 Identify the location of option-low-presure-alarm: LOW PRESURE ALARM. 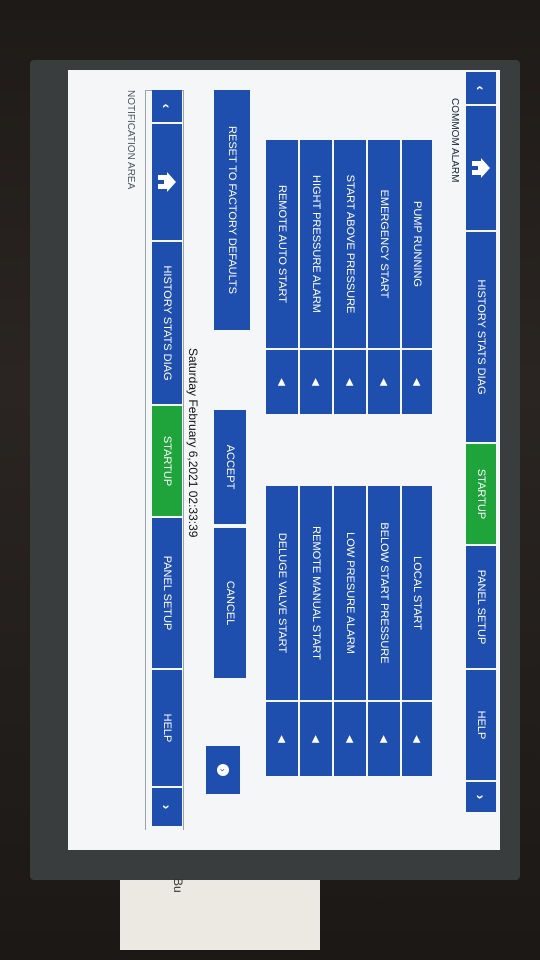
(350, 593).